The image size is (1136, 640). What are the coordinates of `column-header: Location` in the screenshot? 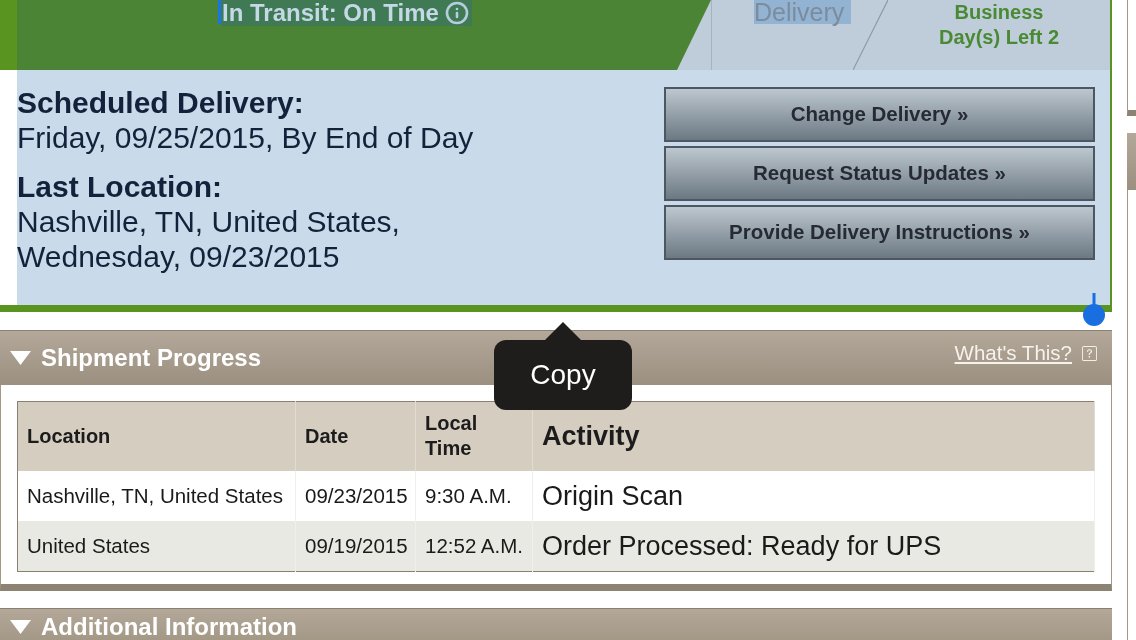 It's located at (156, 436).